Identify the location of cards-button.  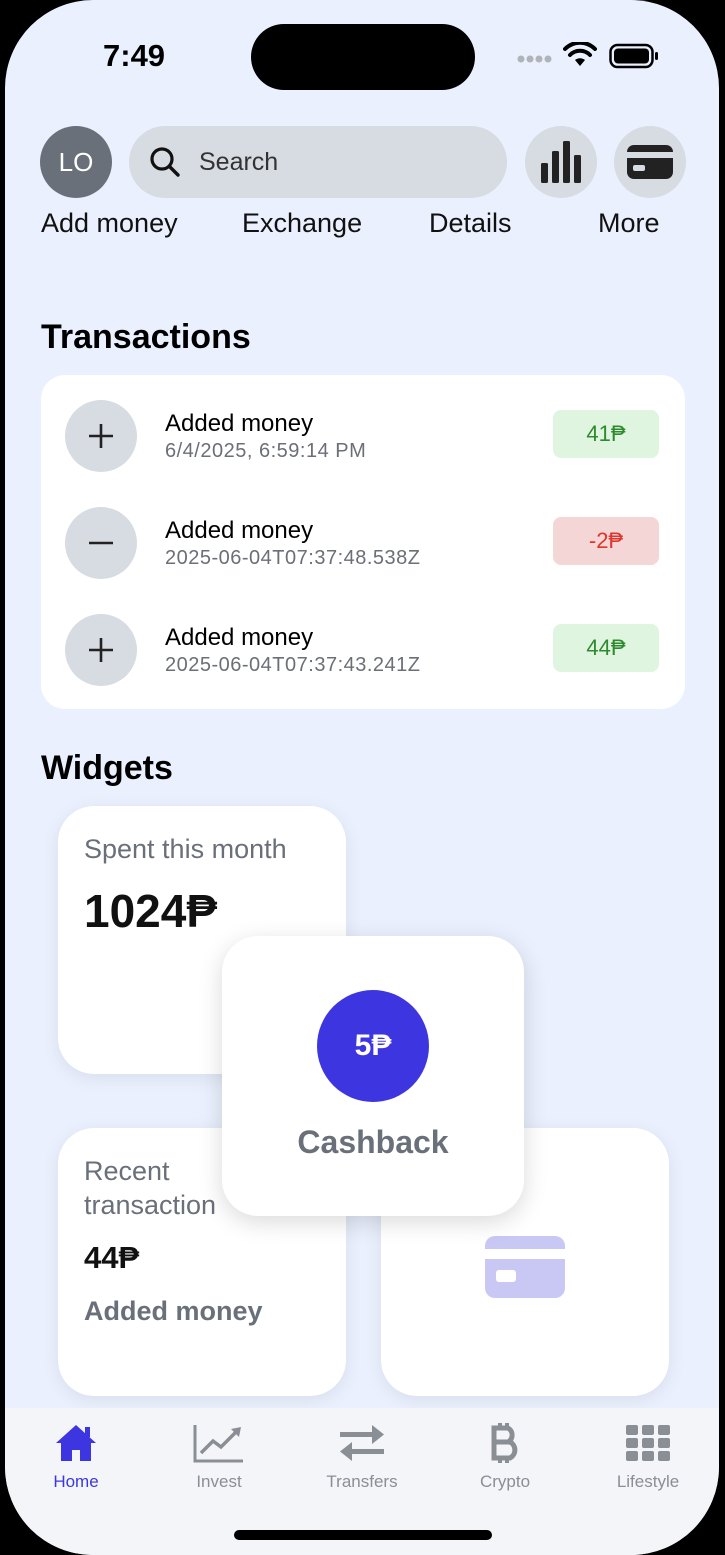
(650, 162).